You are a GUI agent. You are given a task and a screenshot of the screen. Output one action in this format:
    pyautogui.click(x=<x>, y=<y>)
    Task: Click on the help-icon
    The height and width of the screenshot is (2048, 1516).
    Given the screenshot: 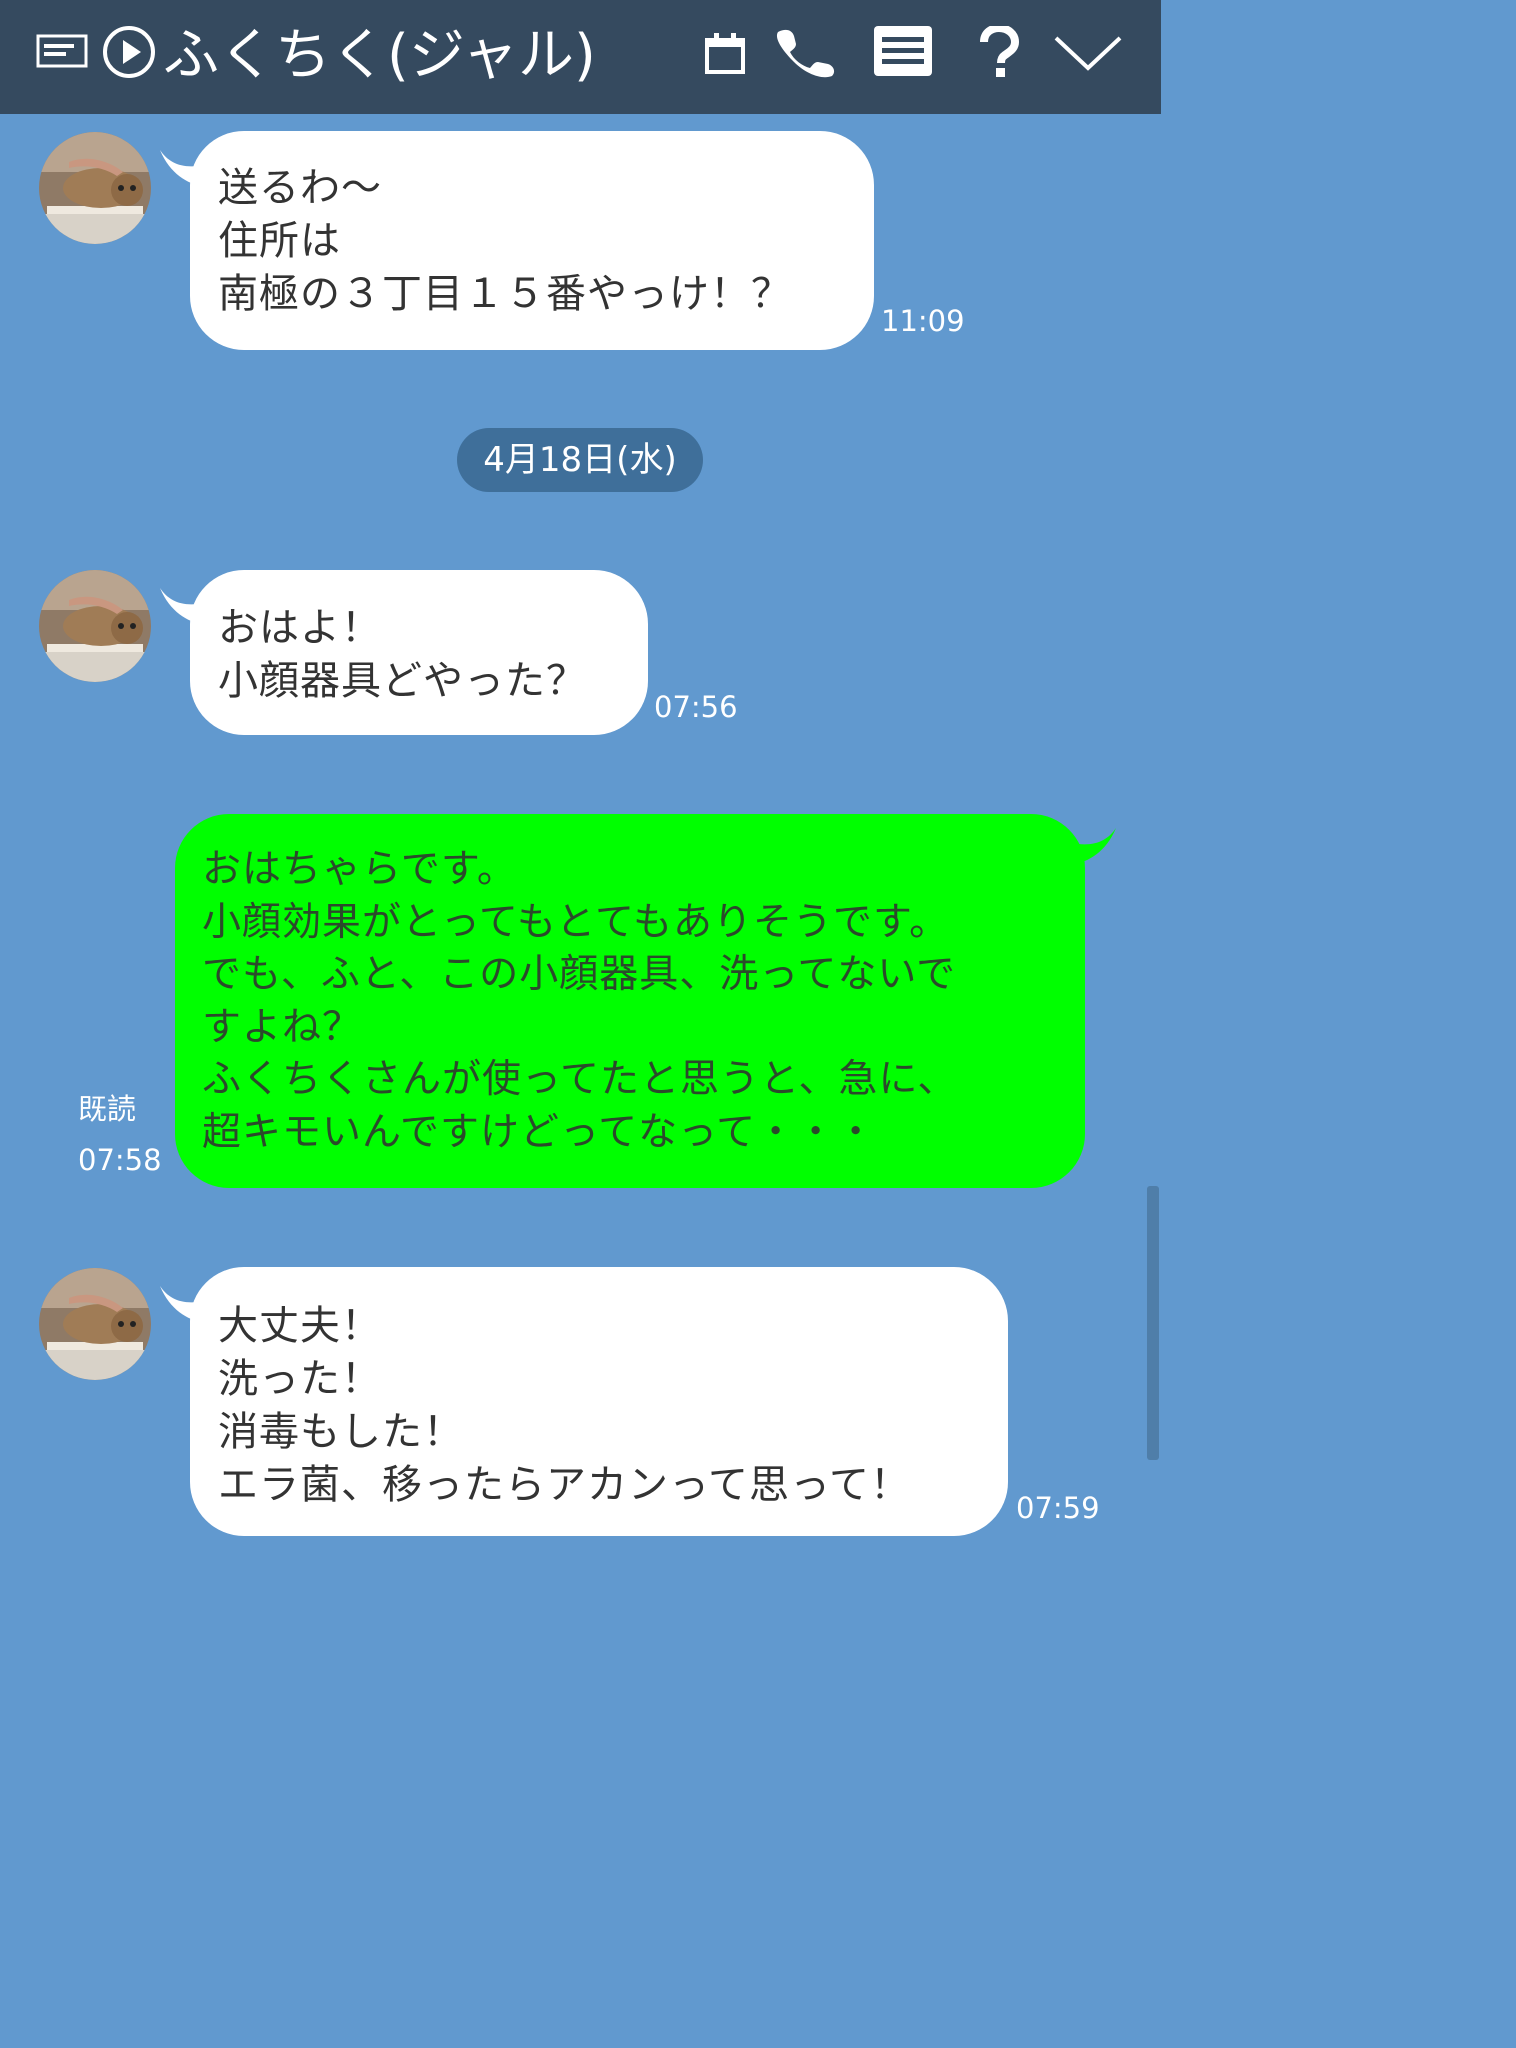 What is the action you would take?
    pyautogui.click(x=999, y=52)
    